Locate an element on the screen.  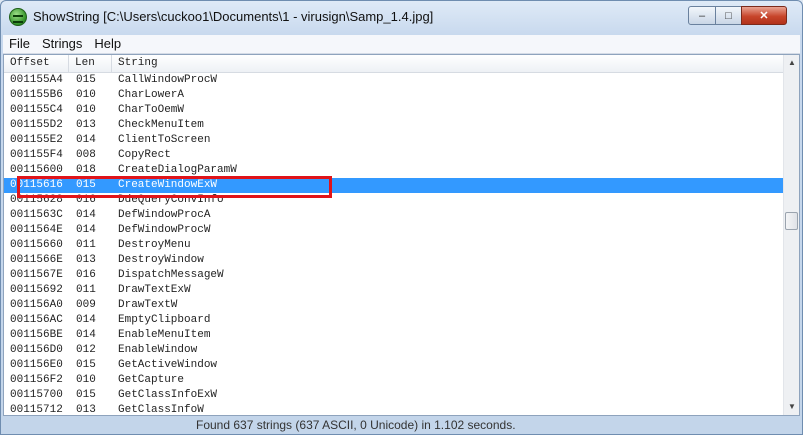
table-row: 00115712 013 GetClassInfoW is located at coordinates (393, 409).